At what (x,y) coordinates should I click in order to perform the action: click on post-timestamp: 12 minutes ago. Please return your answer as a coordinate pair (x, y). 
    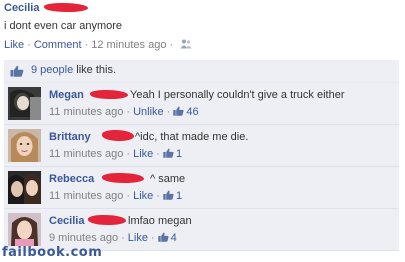
    Looking at the image, I should click on (128, 45).